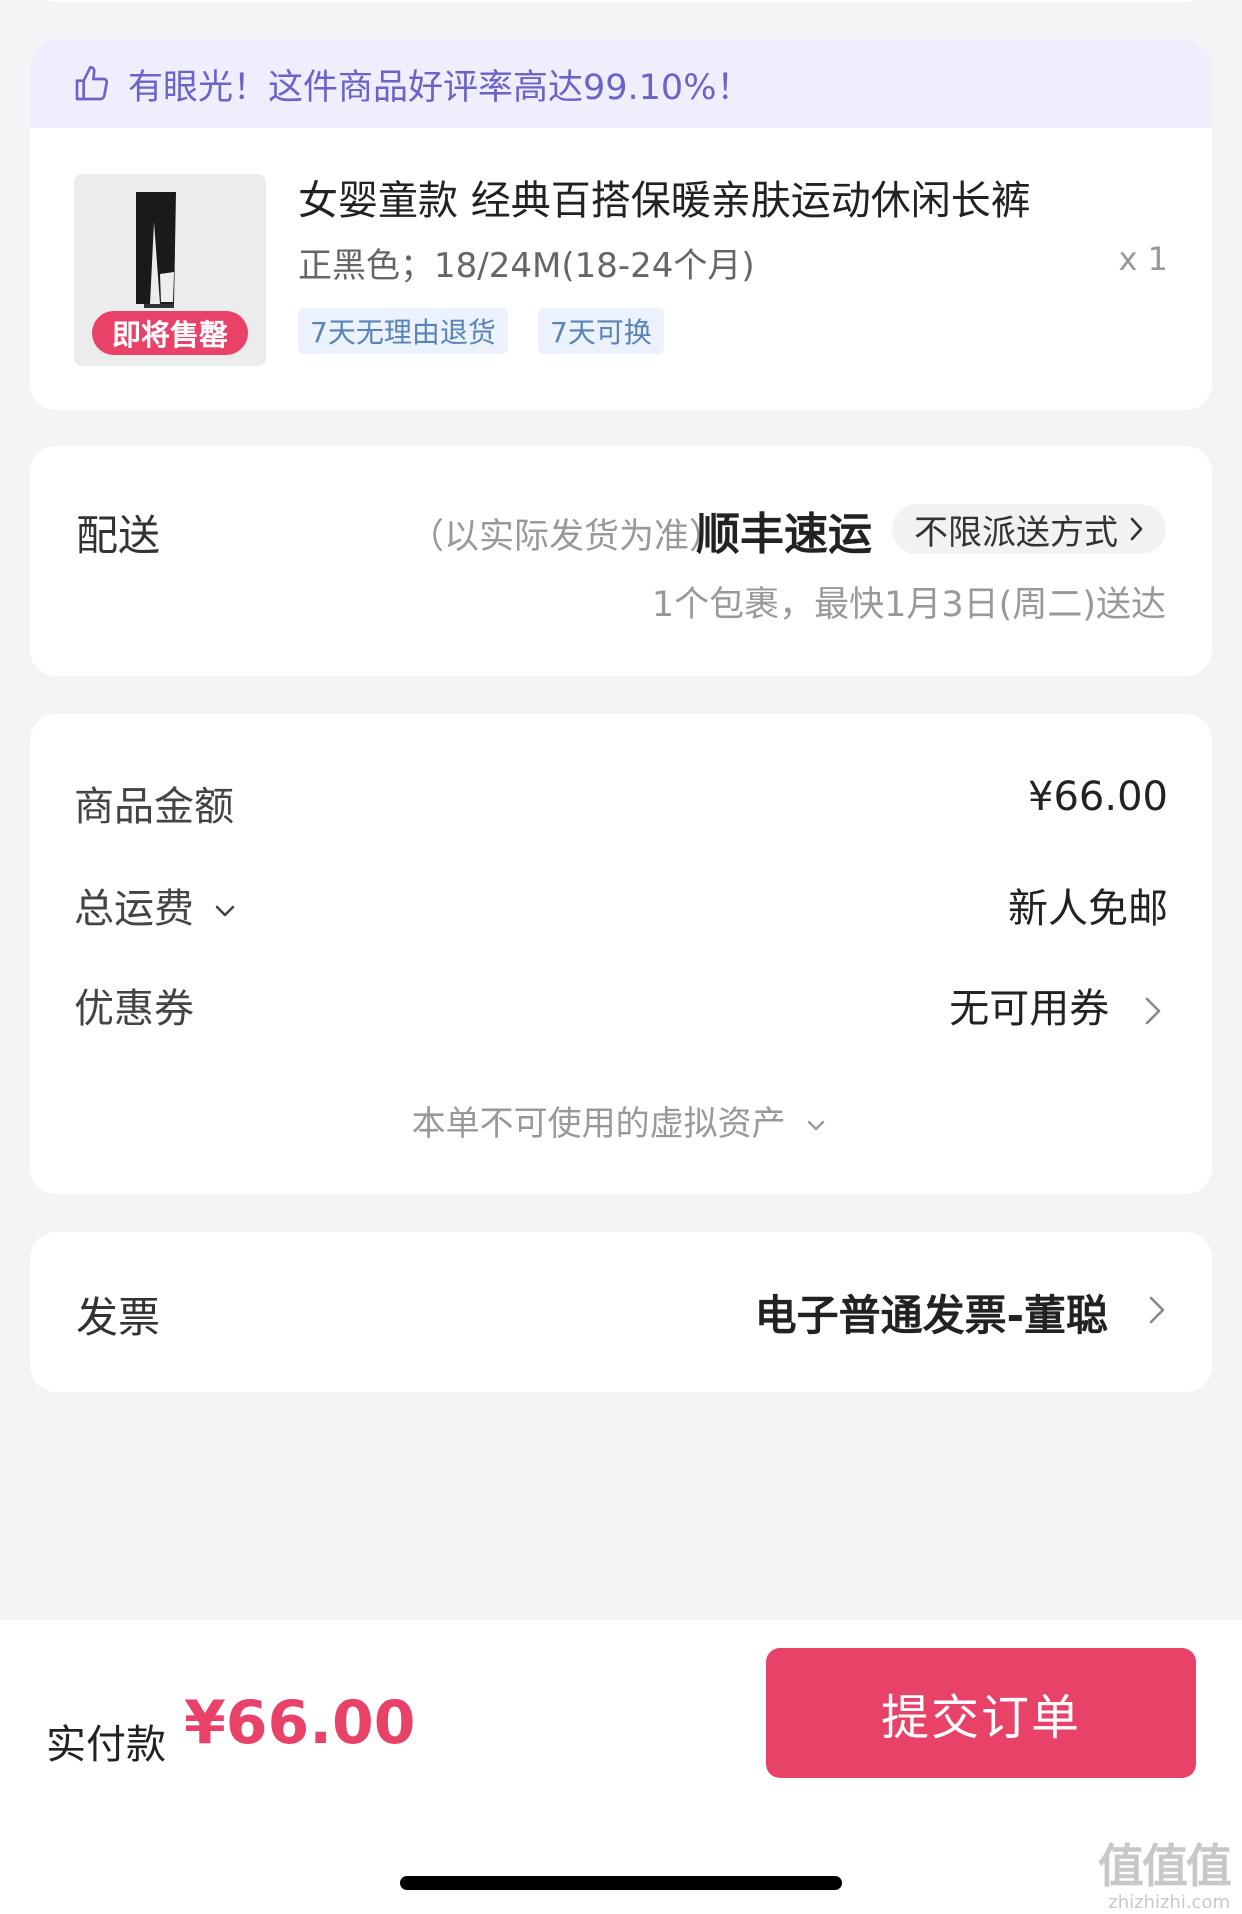 The width and height of the screenshot is (1242, 1914). What do you see at coordinates (403, 331) in the screenshot?
I see `tag-7day-return: 7天无理由退货` at bounding box center [403, 331].